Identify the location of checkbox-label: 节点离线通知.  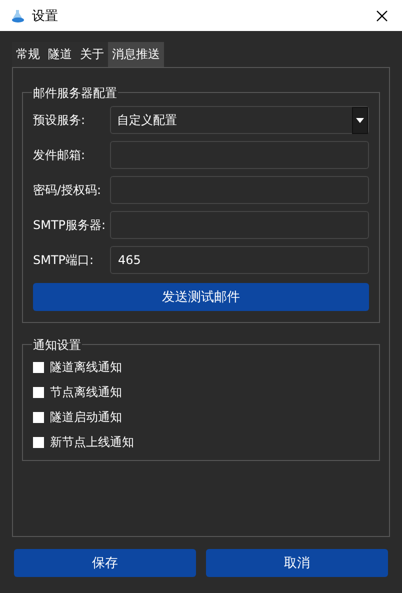
(86, 392).